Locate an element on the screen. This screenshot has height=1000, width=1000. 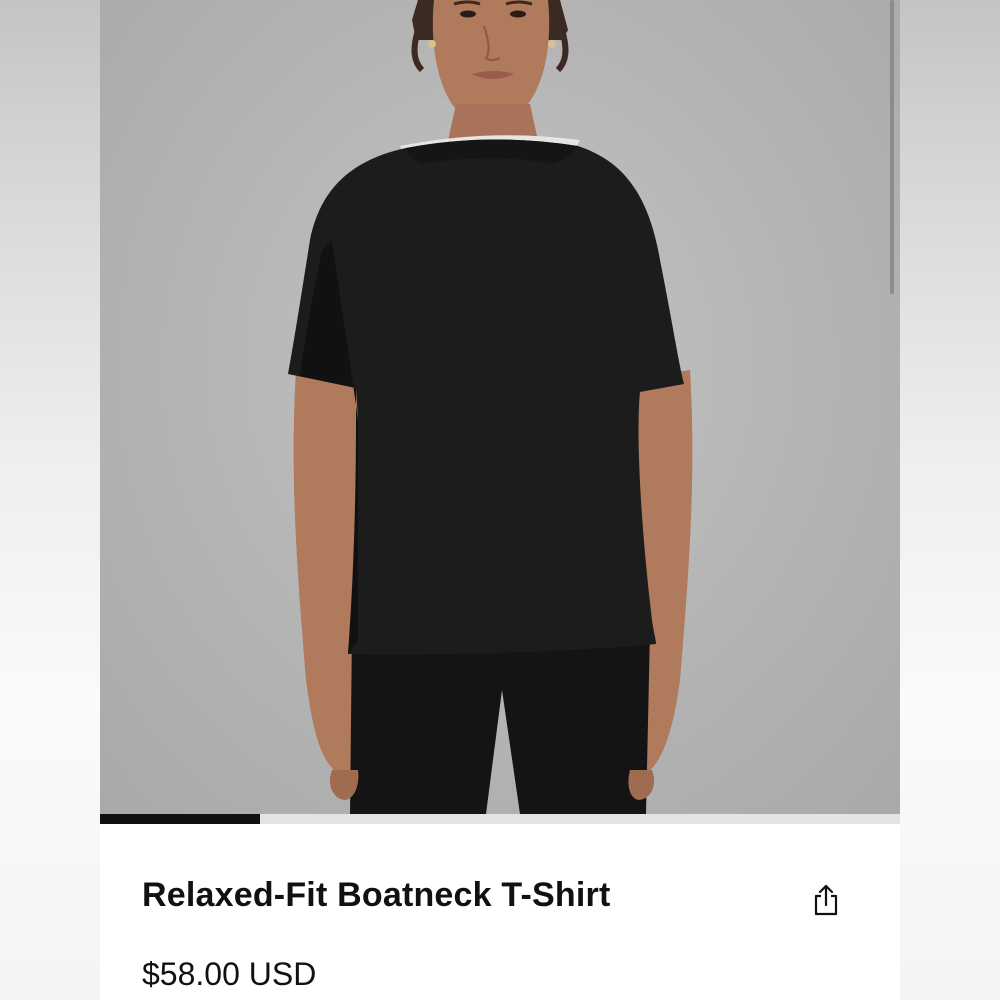
carousel-progress-fill is located at coordinates (180, 819).